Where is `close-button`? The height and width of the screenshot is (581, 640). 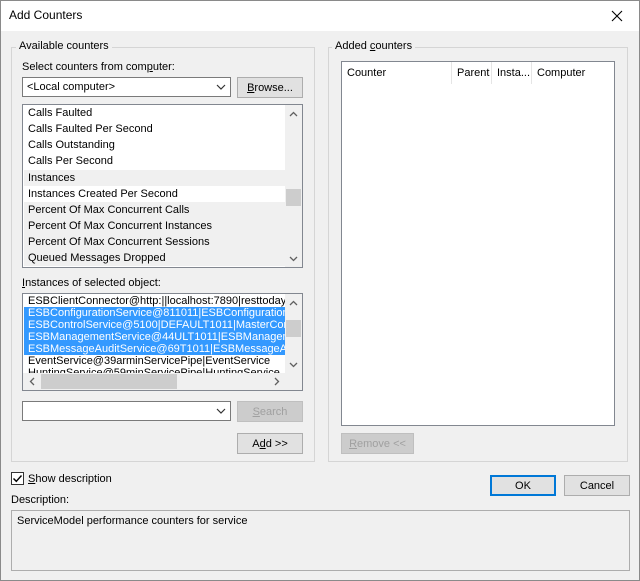
close-button is located at coordinates (617, 16).